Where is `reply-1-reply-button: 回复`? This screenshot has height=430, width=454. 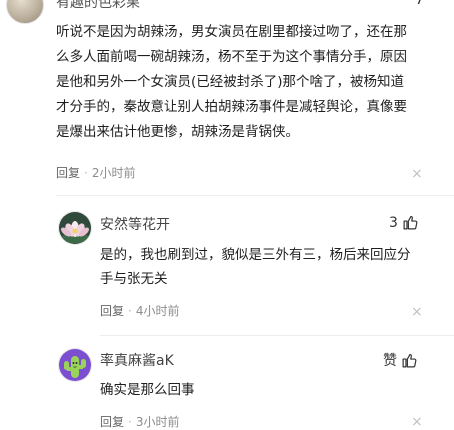 reply-1-reply-button: 回复 is located at coordinates (112, 311).